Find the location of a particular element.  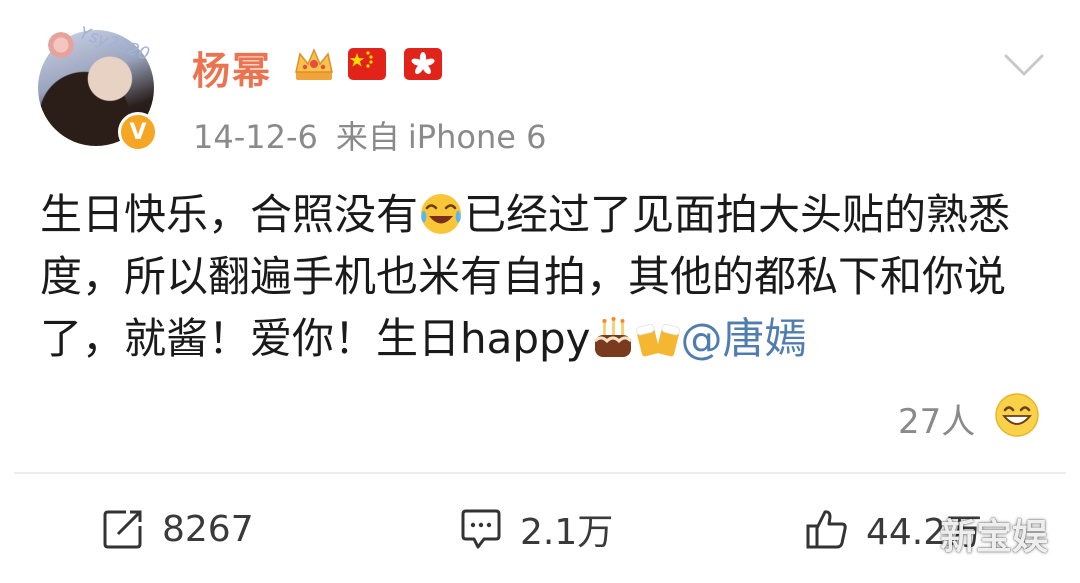

tears-of-joy-emoji-icon is located at coordinates (441, 214).